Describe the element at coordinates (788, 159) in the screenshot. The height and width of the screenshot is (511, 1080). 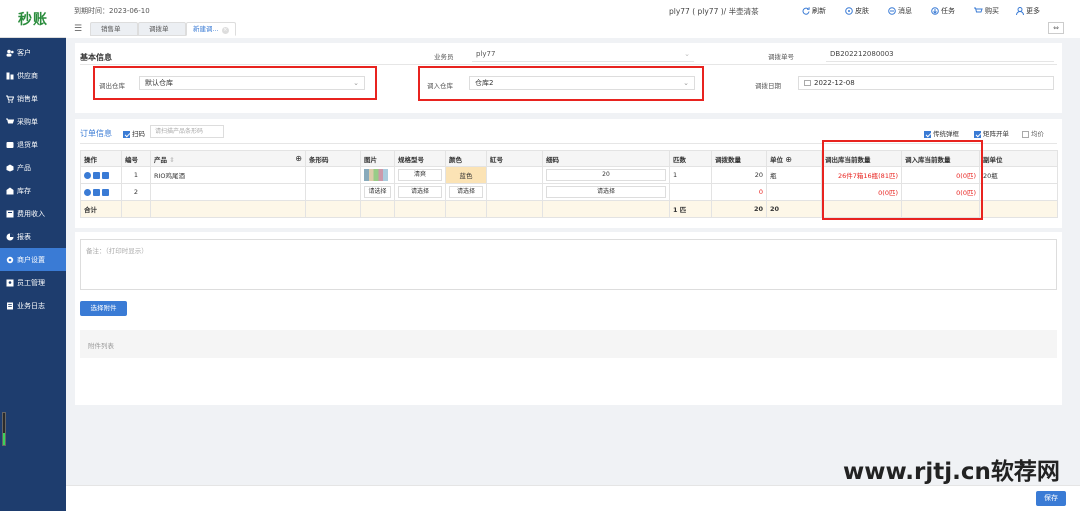
I see `add-unit-icon: ⊕` at that location.